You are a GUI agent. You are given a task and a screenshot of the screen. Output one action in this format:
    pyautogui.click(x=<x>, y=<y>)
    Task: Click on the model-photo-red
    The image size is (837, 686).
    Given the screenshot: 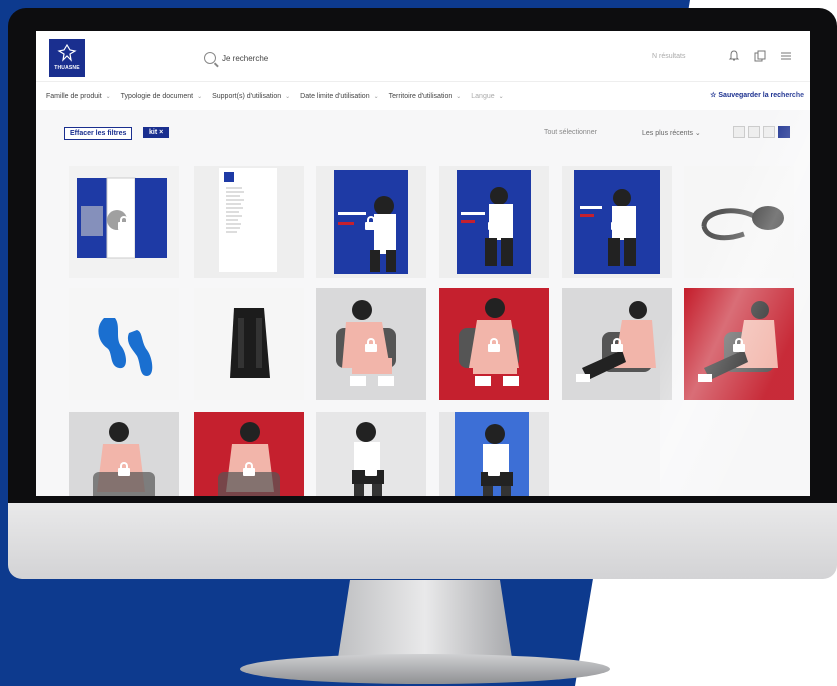 What is the action you would take?
    pyautogui.click(x=249, y=454)
    